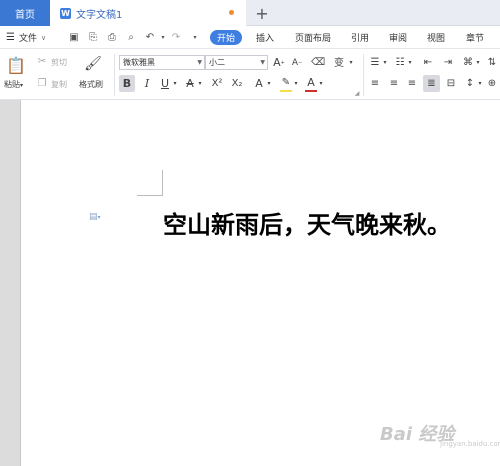 This screenshot has width=500, height=466. I want to click on italic-button: I, so click(147, 83).